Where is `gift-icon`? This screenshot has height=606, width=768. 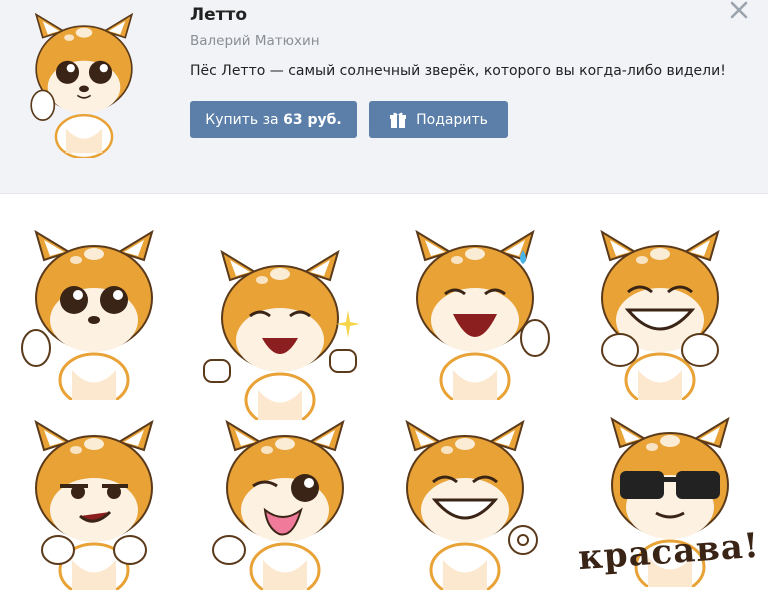
gift-icon is located at coordinates (398, 120).